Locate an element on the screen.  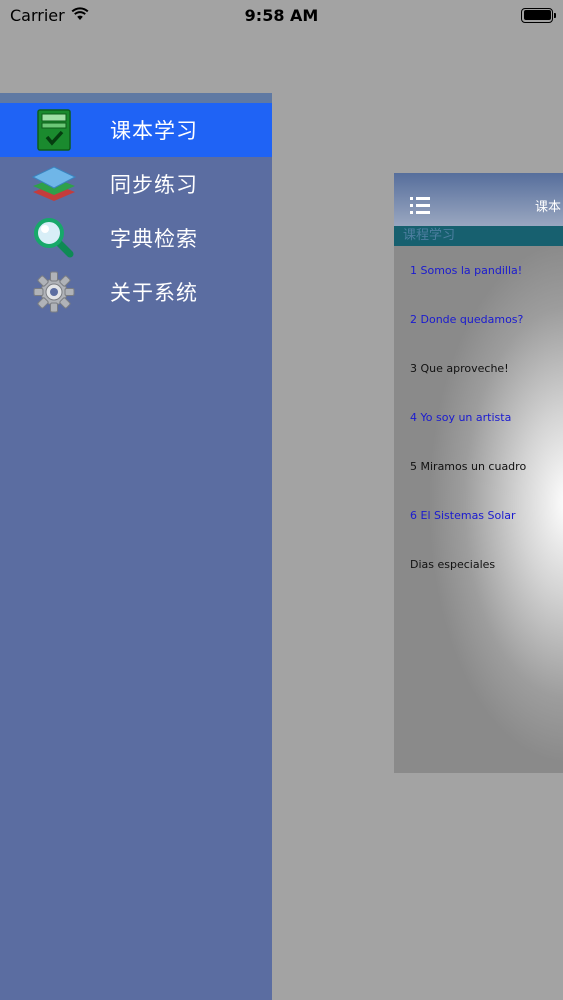
lesson-item-3: 3 Que aproveche! is located at coordinates (478, 368).